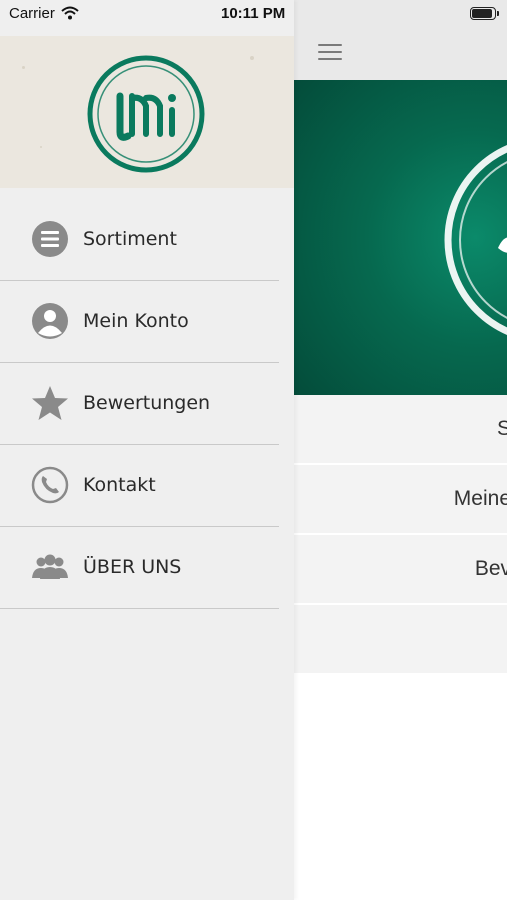 This screenshot has height=900, width=507. I want to click on wifi-icon, so click(70, 13).